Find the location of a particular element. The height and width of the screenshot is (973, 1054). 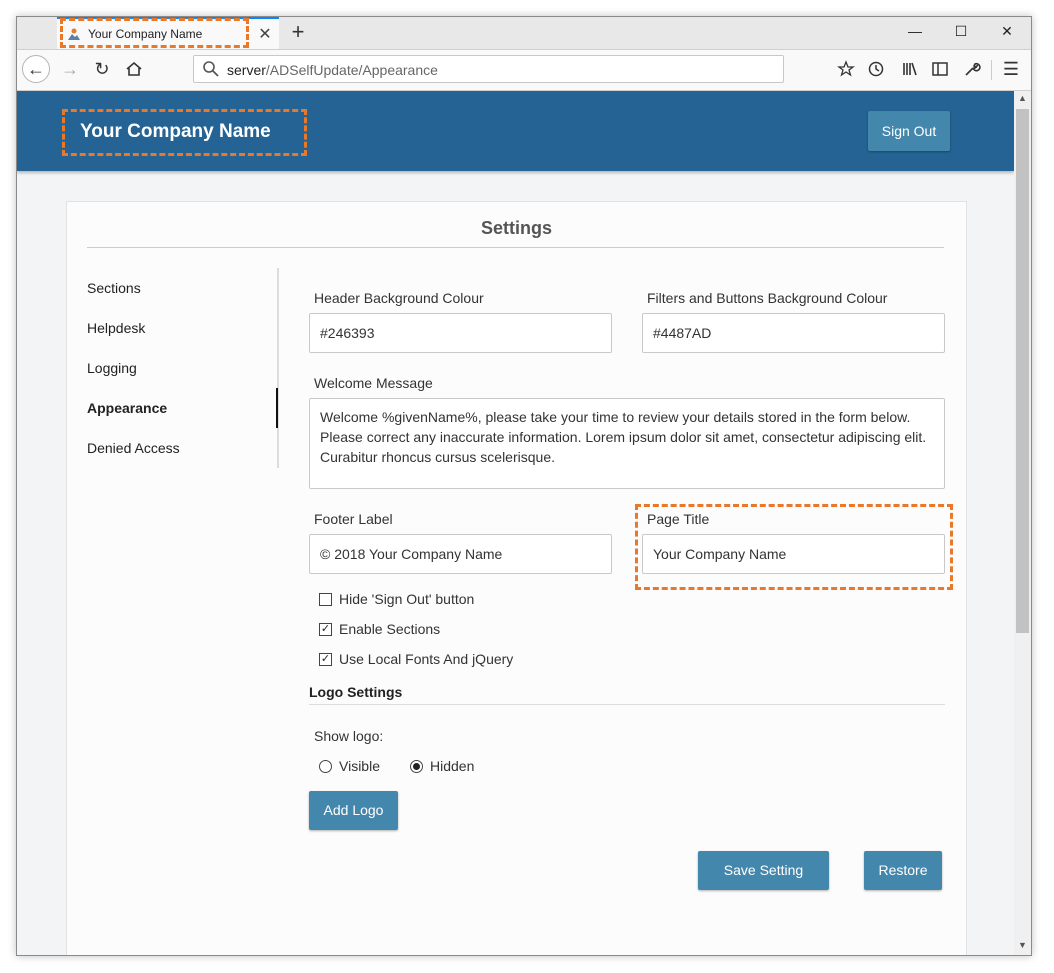

logo-visible-label: Visible is located at coordinates (359, 766).